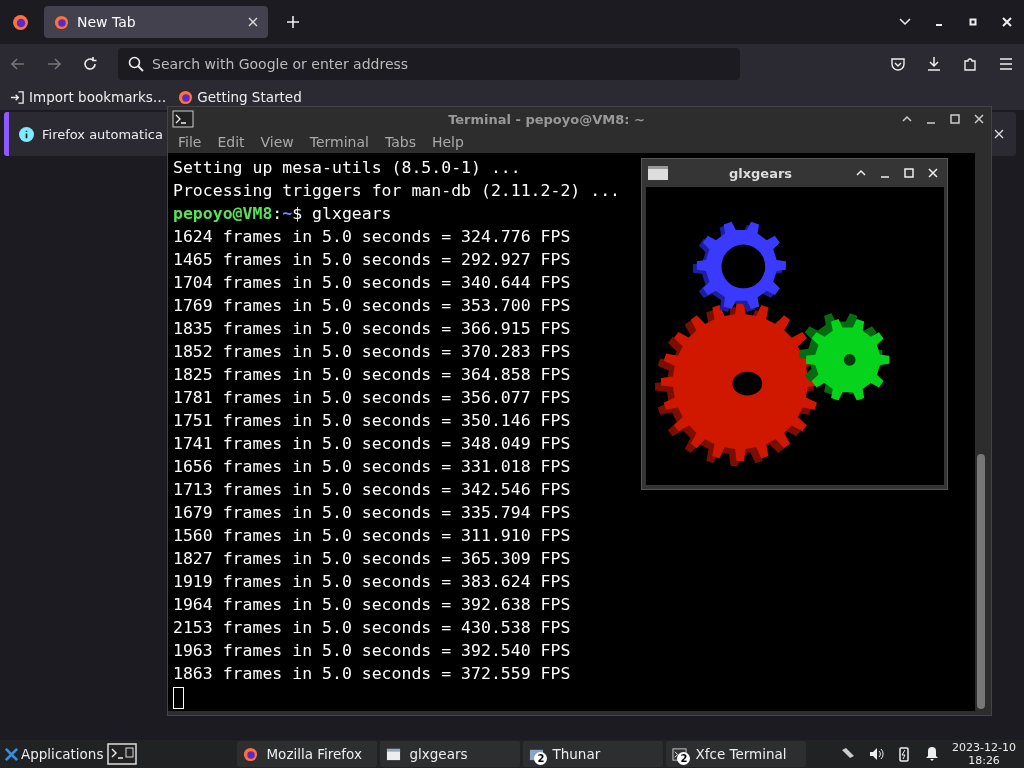 This screenshot has height=768, width=1024. Describe the element at coordinates (26, 134) in the screenshot. I see `info-icon` at that location.